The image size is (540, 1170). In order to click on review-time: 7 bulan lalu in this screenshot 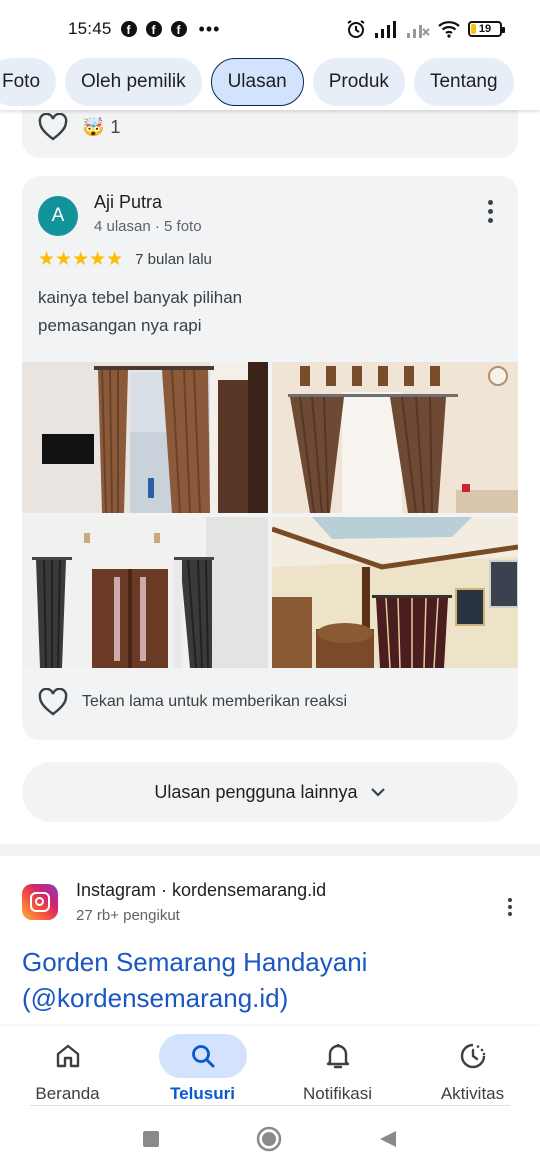, I will do `click(173, 259)`.